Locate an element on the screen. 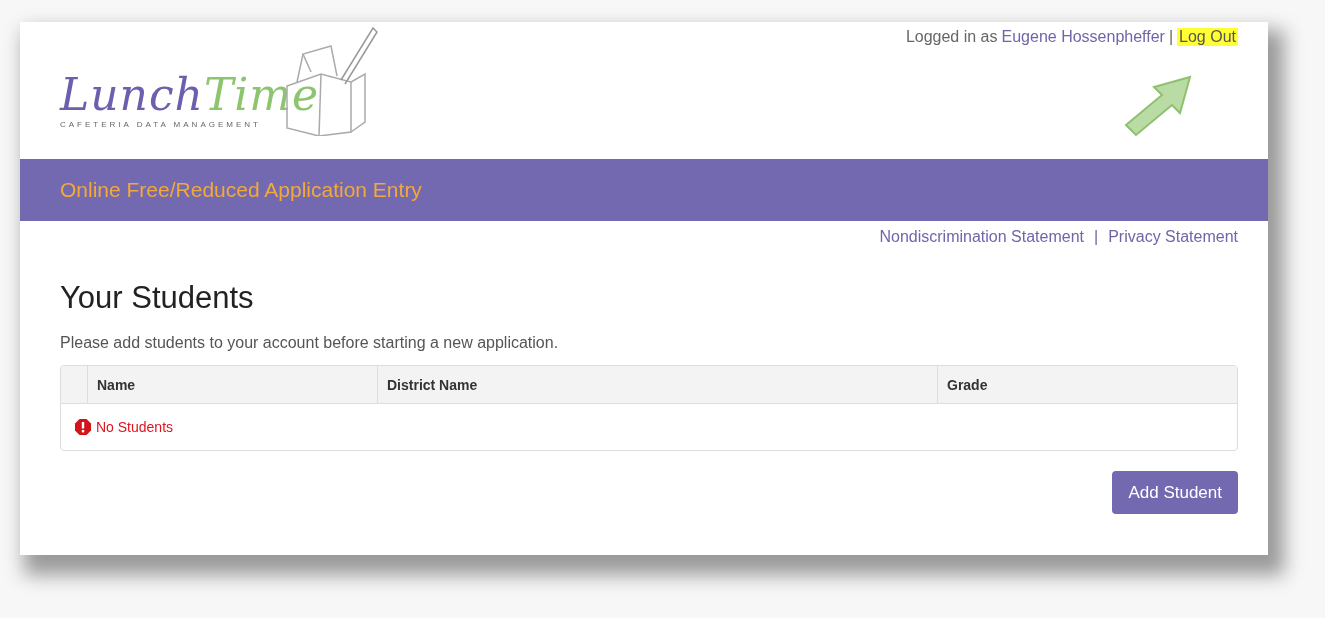 The image size is (1325, 618). banner-title: Online Free/Reduced Application Entry is located at coordinates (241, 190).